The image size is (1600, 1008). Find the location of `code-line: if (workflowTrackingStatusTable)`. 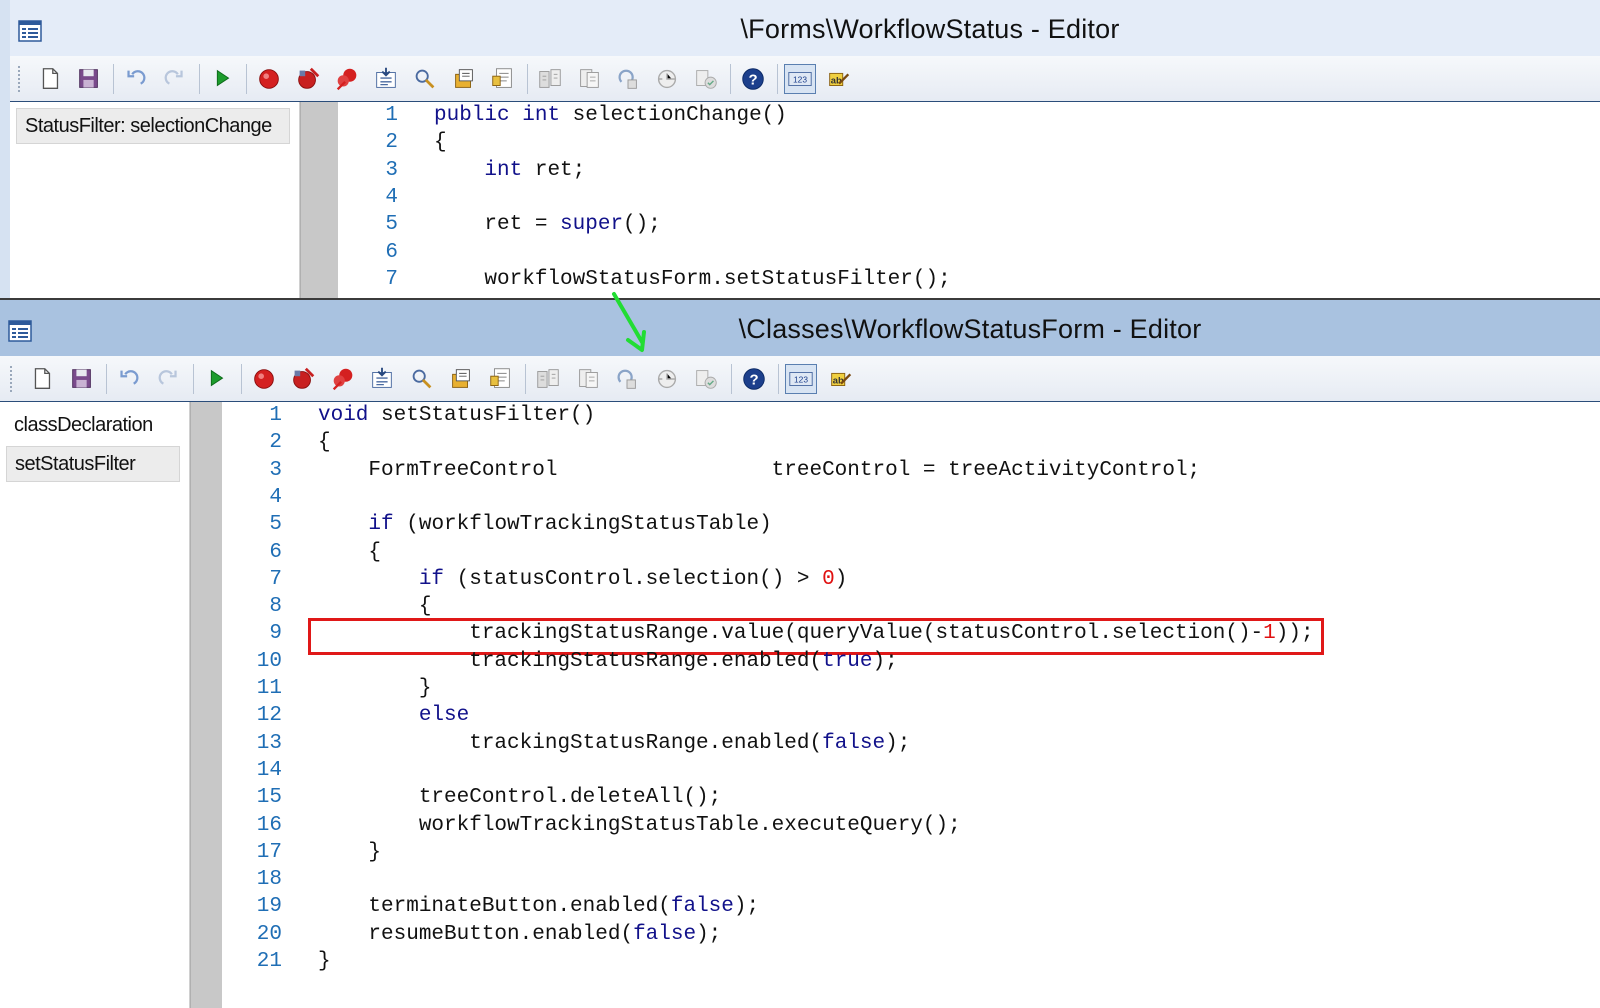

code-line: if (workflowTrackingStatusTable) is located at coordinates (545, 525).